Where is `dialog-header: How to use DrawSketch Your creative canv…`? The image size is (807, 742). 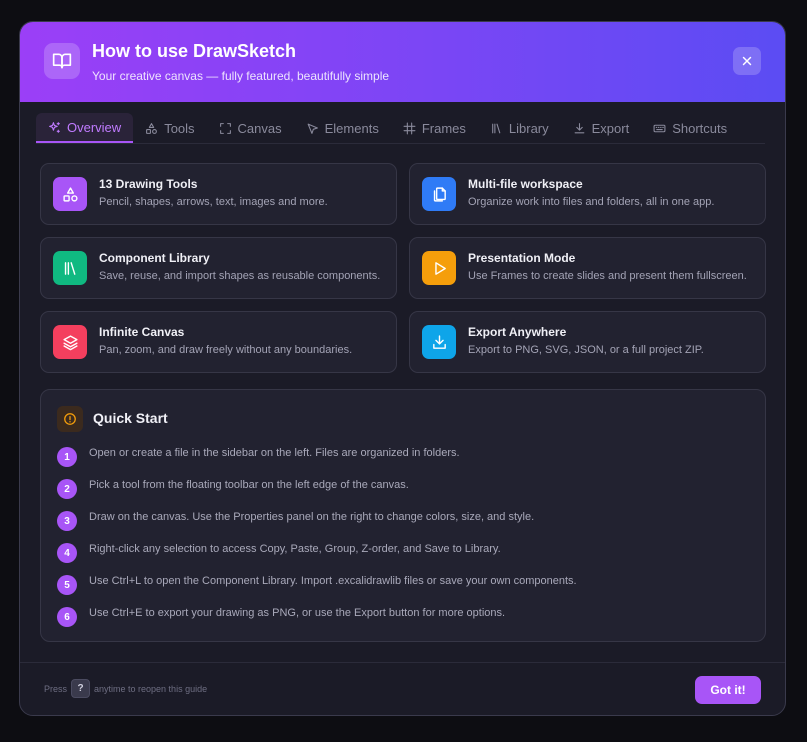 dialog-header: How to use DrawSketch Your creative canv… is located at coordinates (402, 62).